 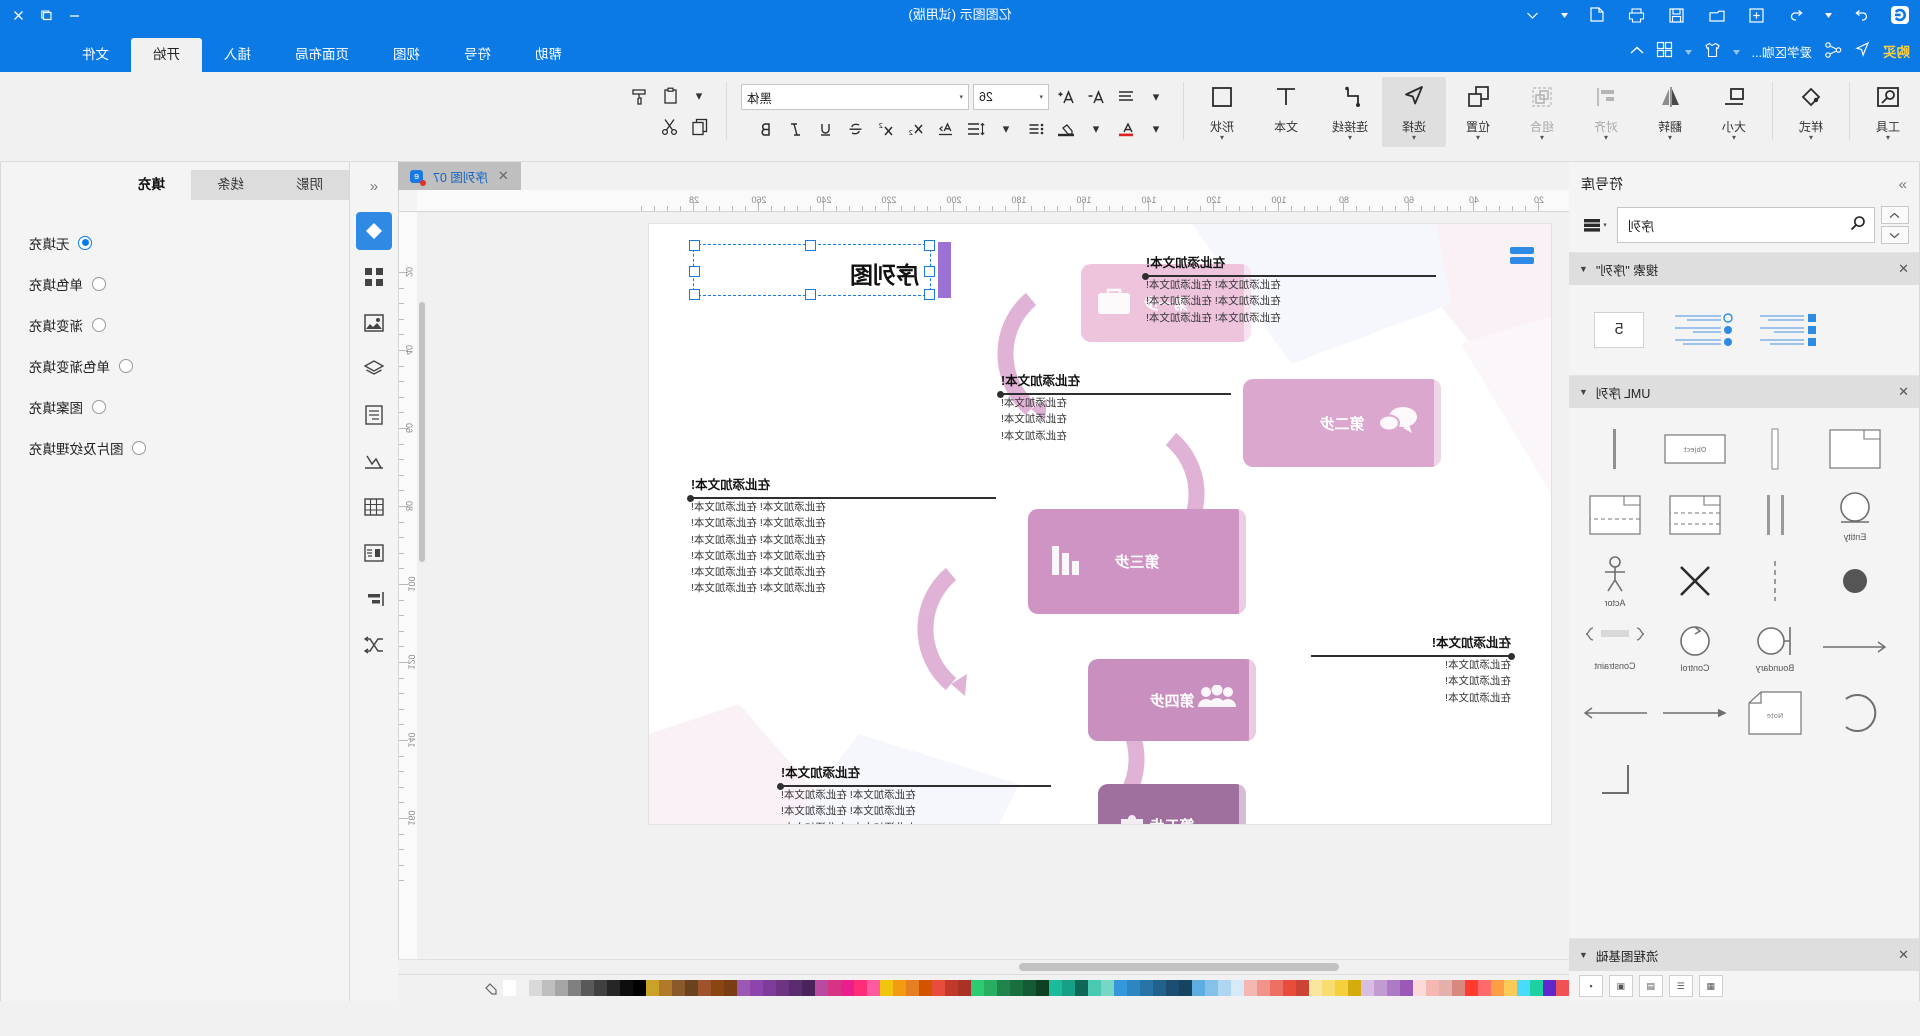 What do you see at coordinates (1896, 51) in the screenshot?
I see `buy-button: 购买` at bounding box center [1896, 51].